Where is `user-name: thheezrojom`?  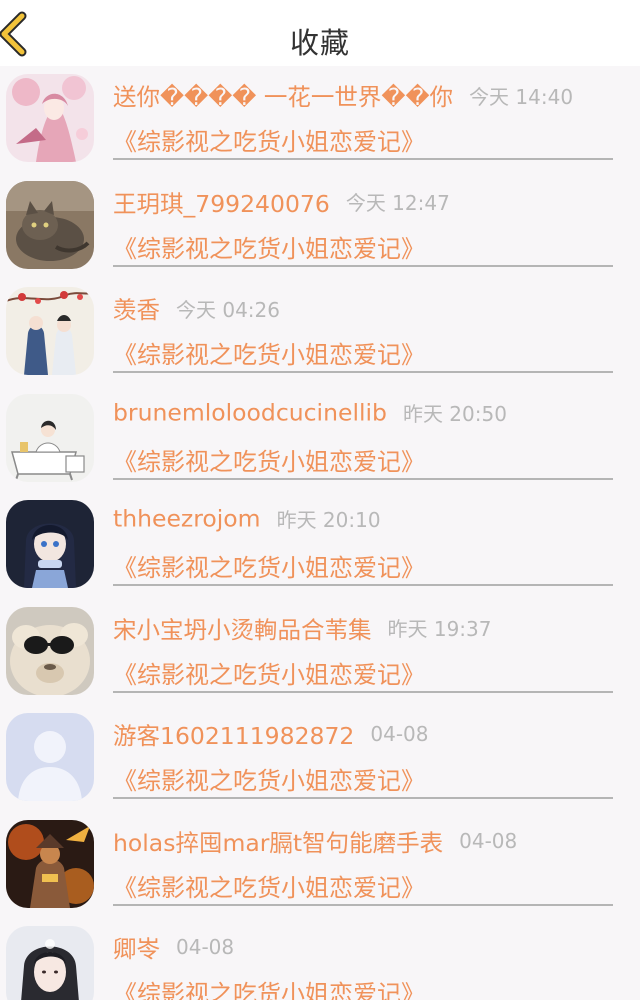
user-name: thheezrojom is located at coordinates (187, 519).